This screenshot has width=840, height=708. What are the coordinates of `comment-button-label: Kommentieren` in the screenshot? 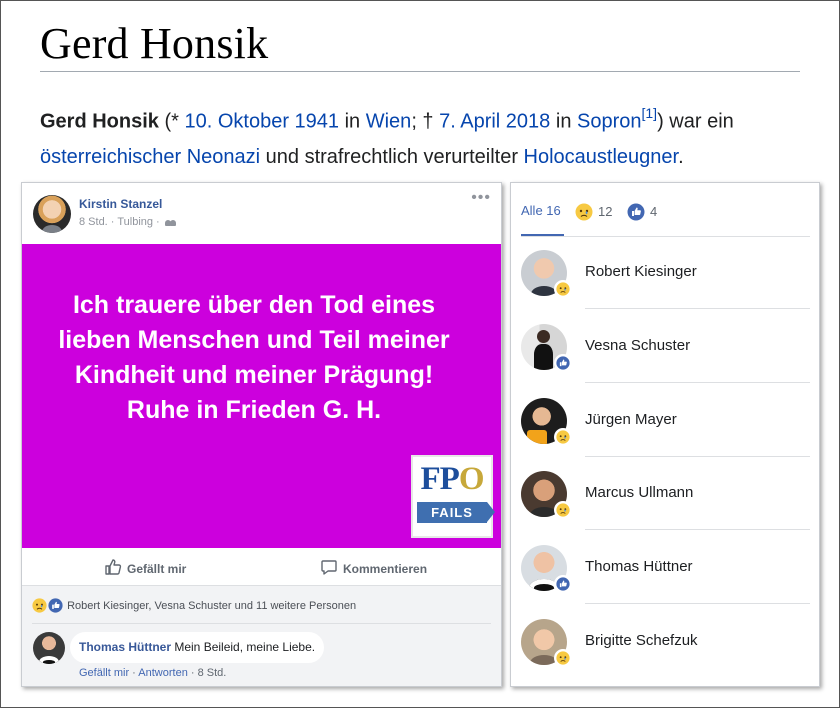 It's located at (385, 569).